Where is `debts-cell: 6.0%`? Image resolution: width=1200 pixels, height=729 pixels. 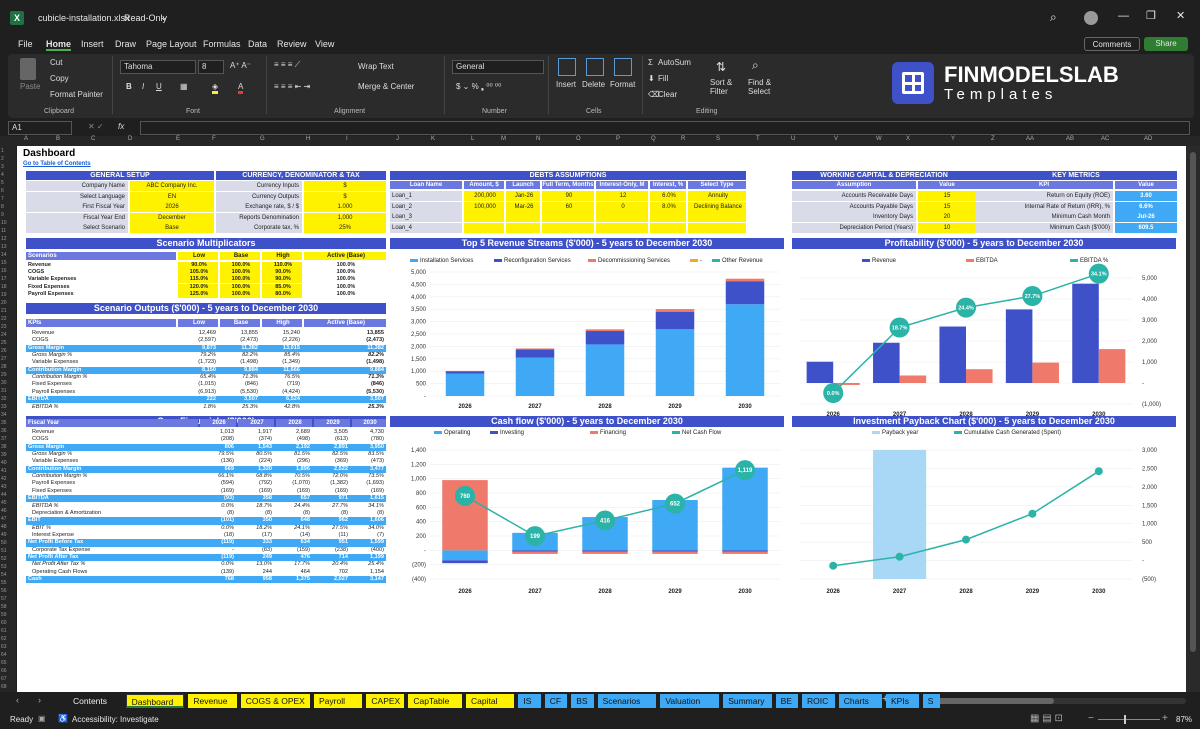 debts-cell: 6.0% is located at coordinates (668, 196).